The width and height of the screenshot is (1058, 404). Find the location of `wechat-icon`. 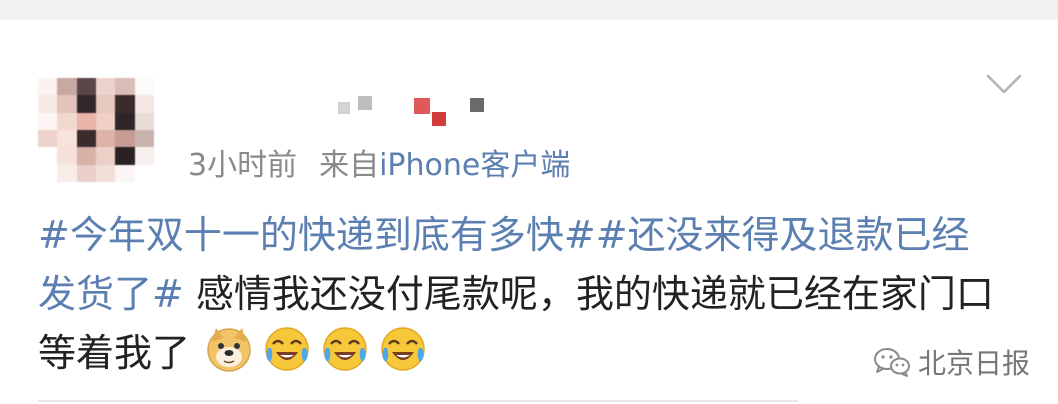

wechat-icon is located at coordinates (892, 362).